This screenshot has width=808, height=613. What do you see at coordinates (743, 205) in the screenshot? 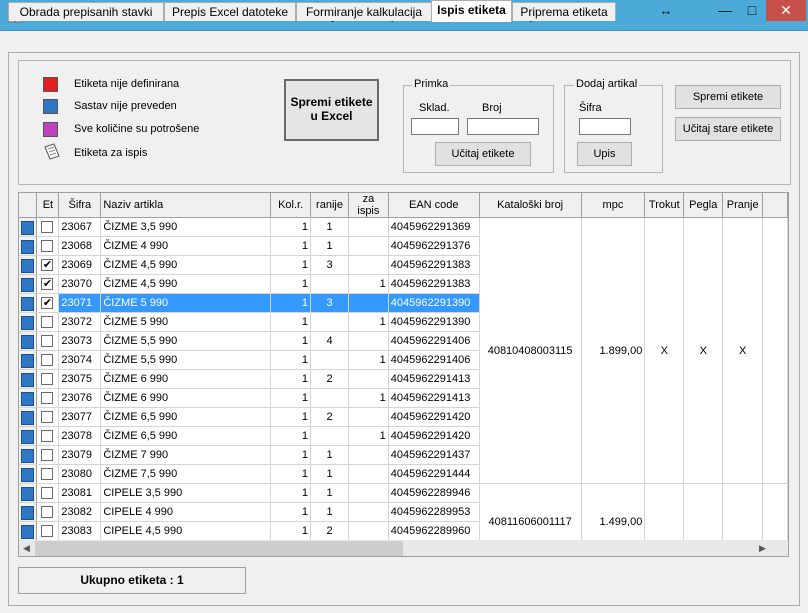
I see `col-header-pranje: Pranje` at bounding box center [743, 205].